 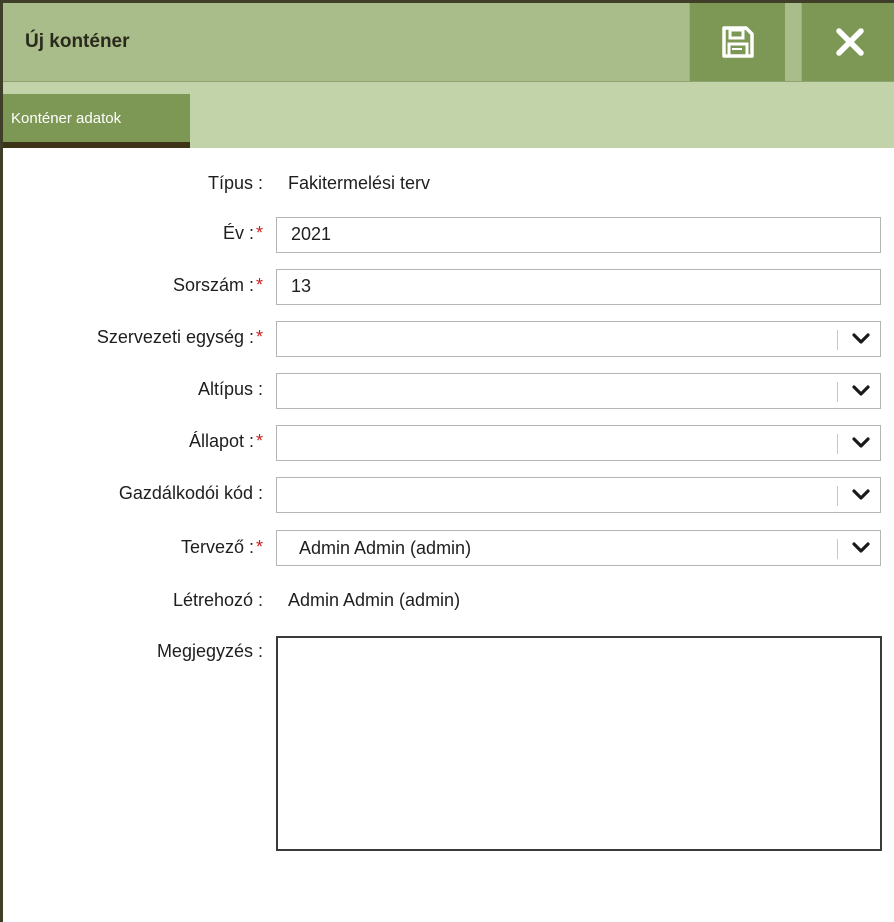 I want to click on status-label: Állapot : *, so click(x=225, y=441).